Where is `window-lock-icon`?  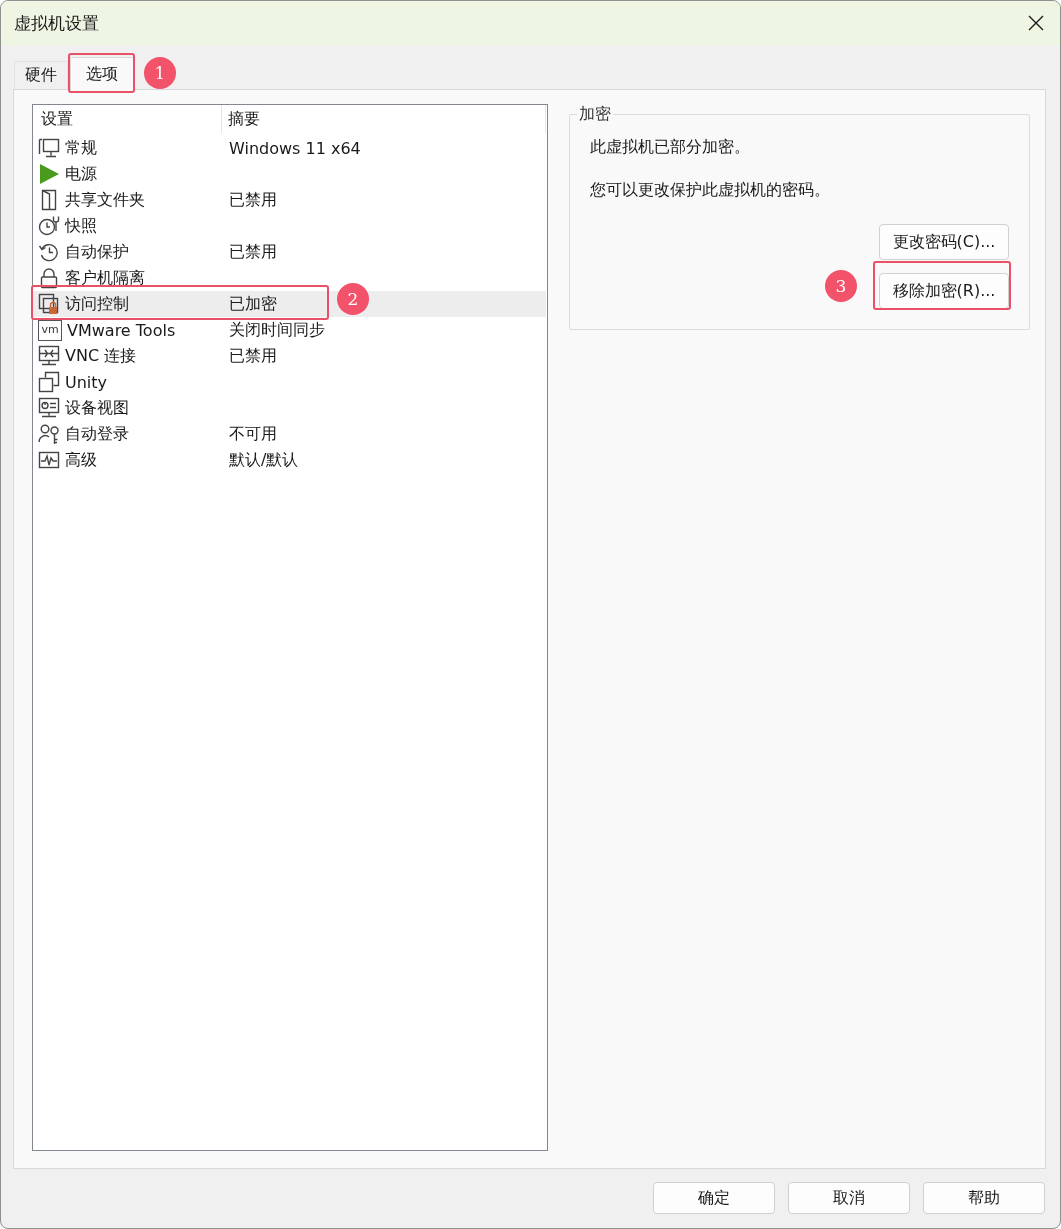 window-lock-icon is located at coordinates (49, 304).